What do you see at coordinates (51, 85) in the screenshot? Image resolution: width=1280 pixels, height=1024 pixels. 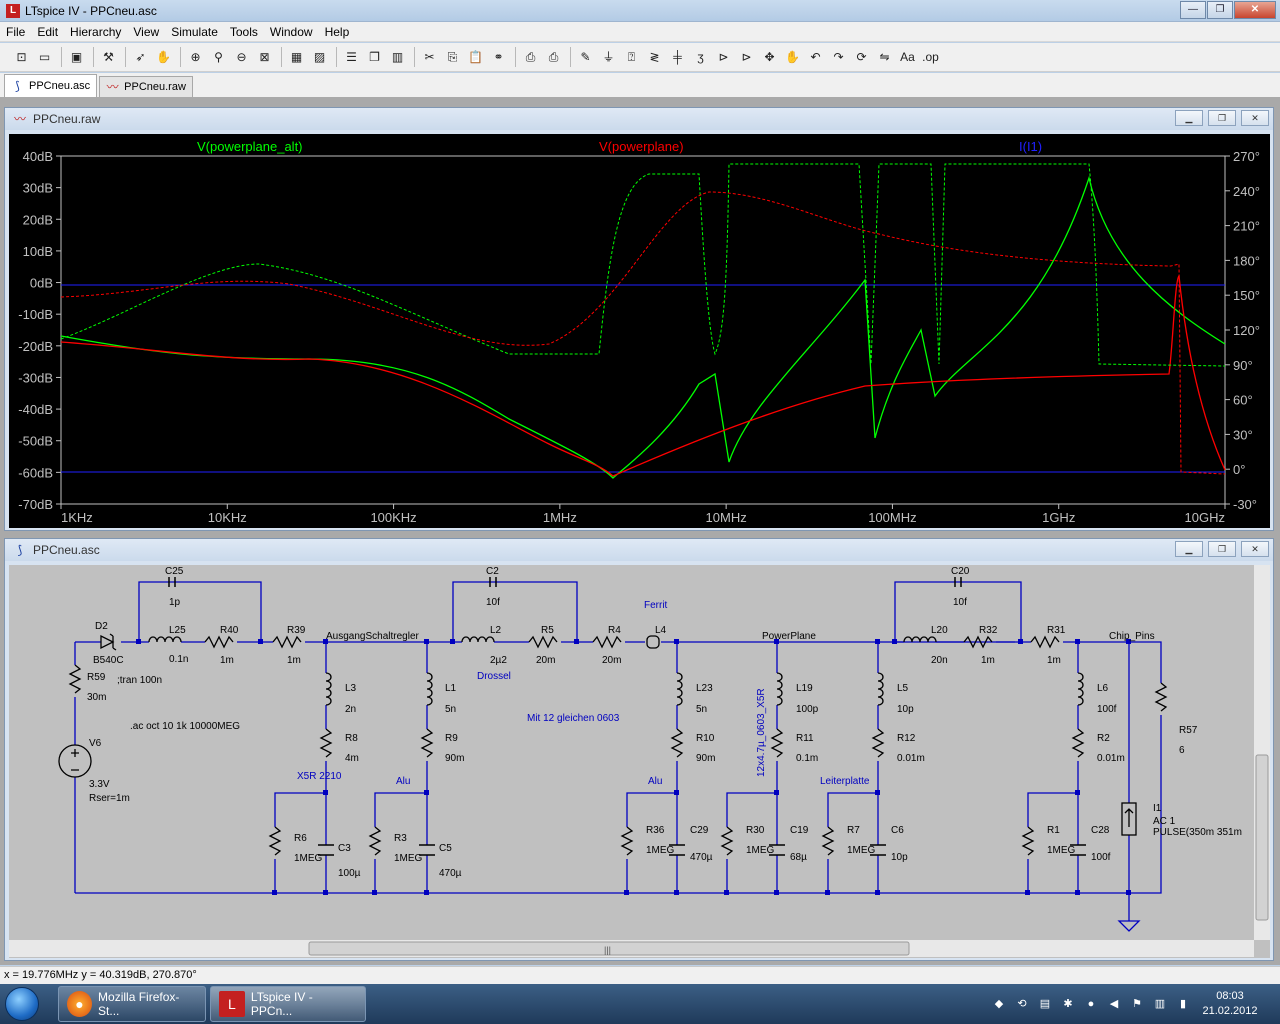 I see `tab-schematic: ⟆ PPCneu.asc` at bounding box center [51, 85].